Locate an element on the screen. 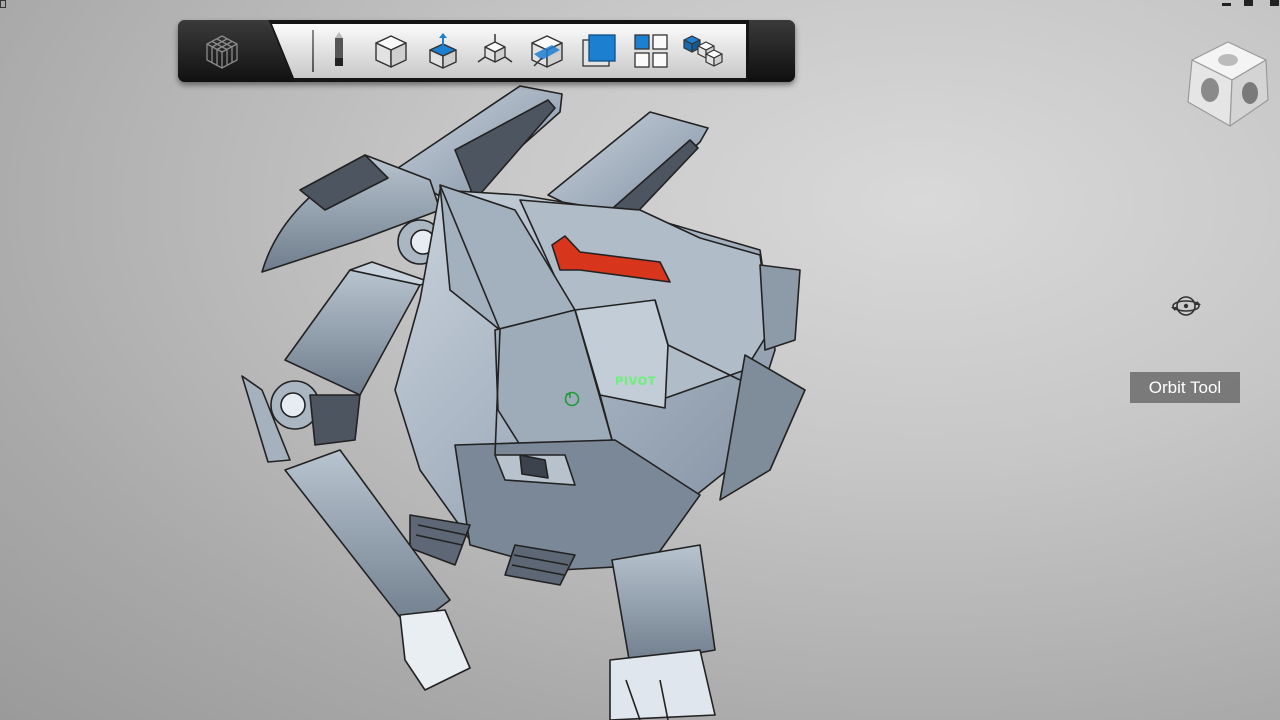 The width and height of the screenshot is (1280, 720). view-toolbar is located at coordinates (486, 51).